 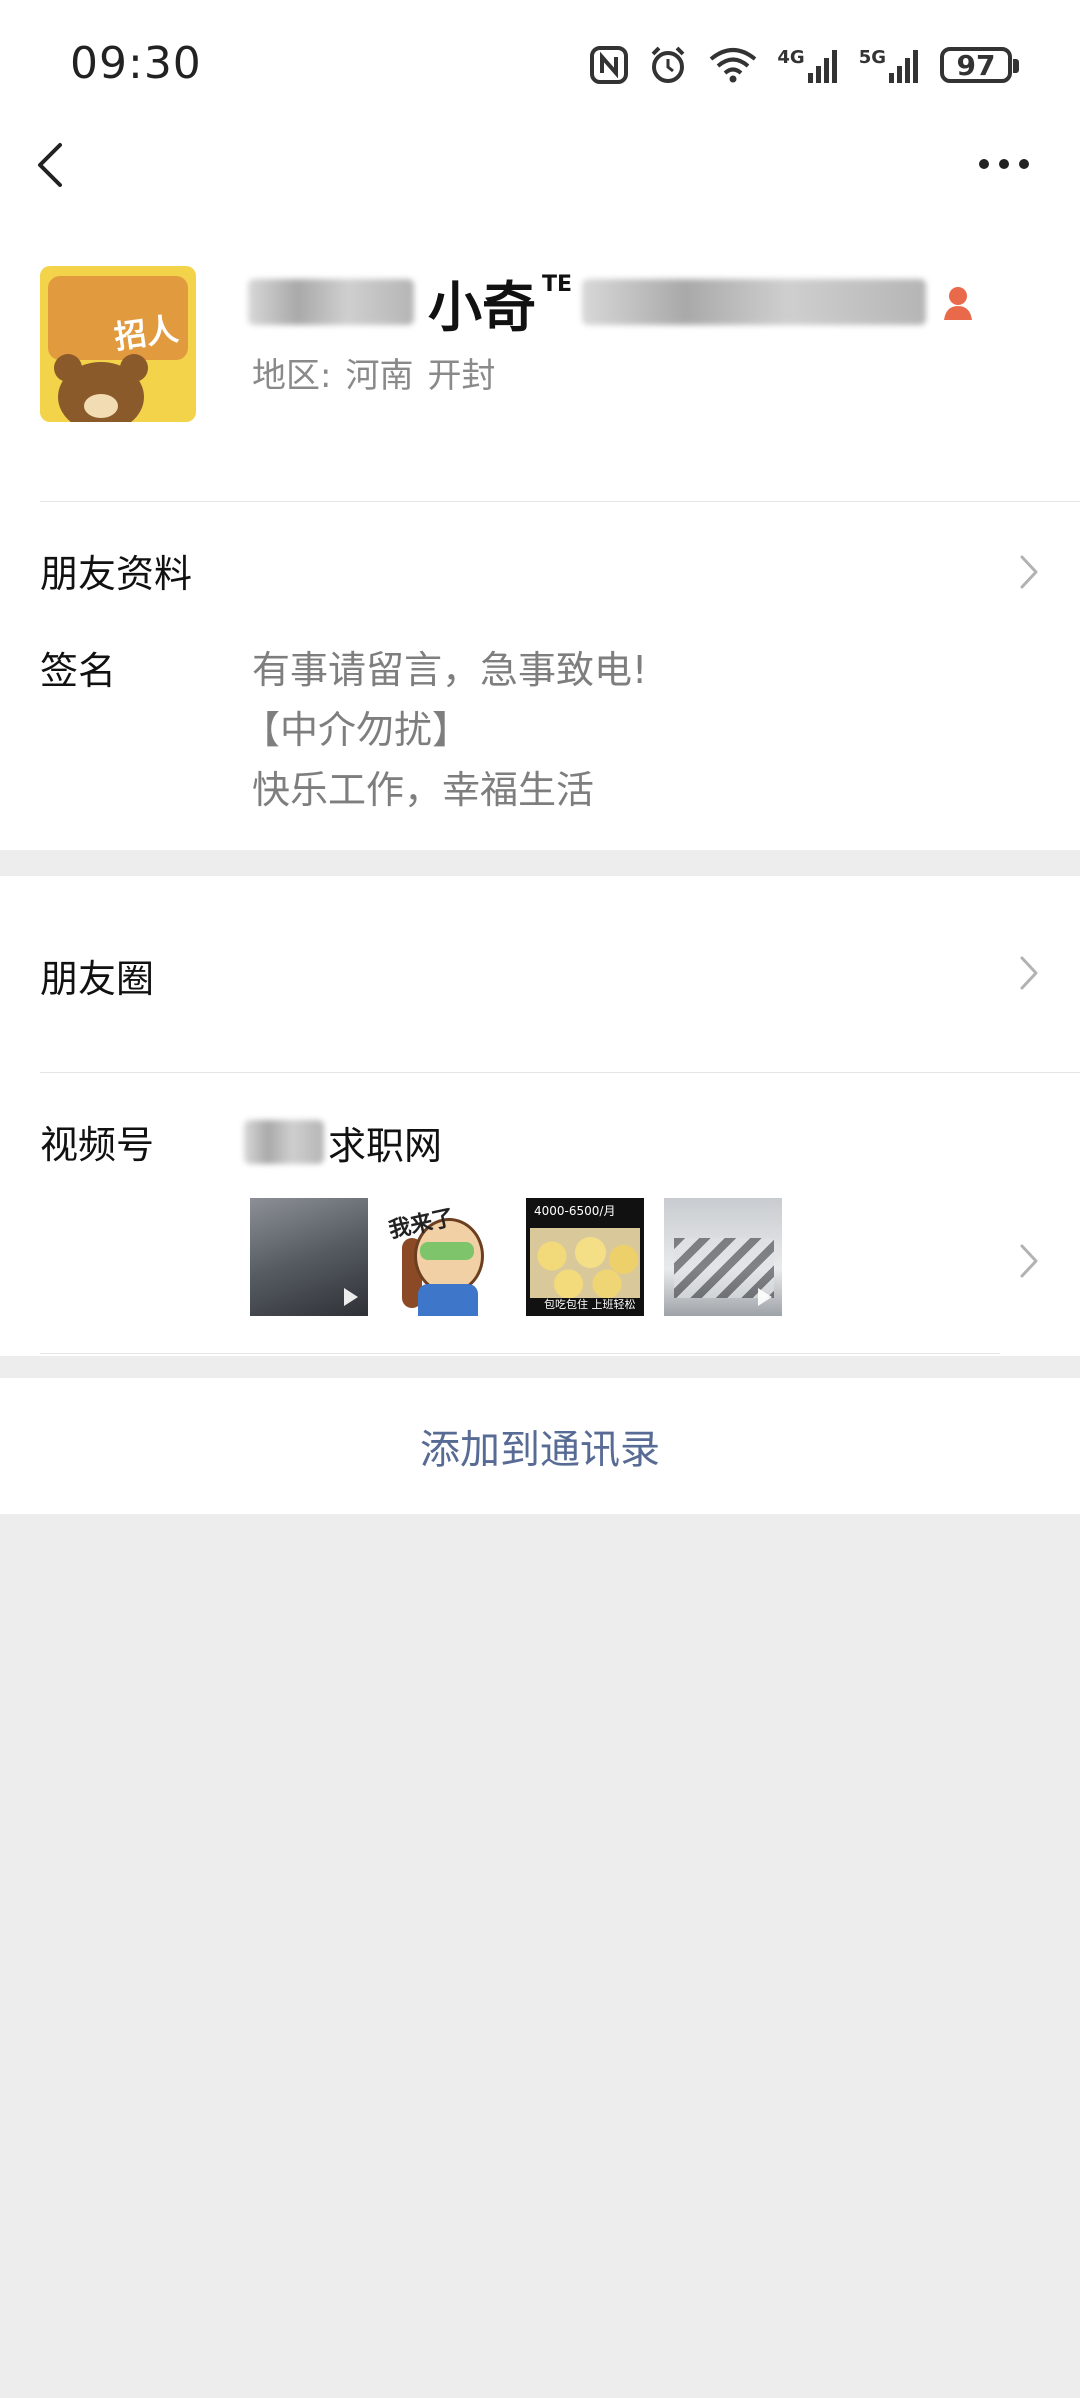 What do you see at coordinates (976, 65) in the screenshot?
I see `battery-level: 97` at bounding box center [976, 65].